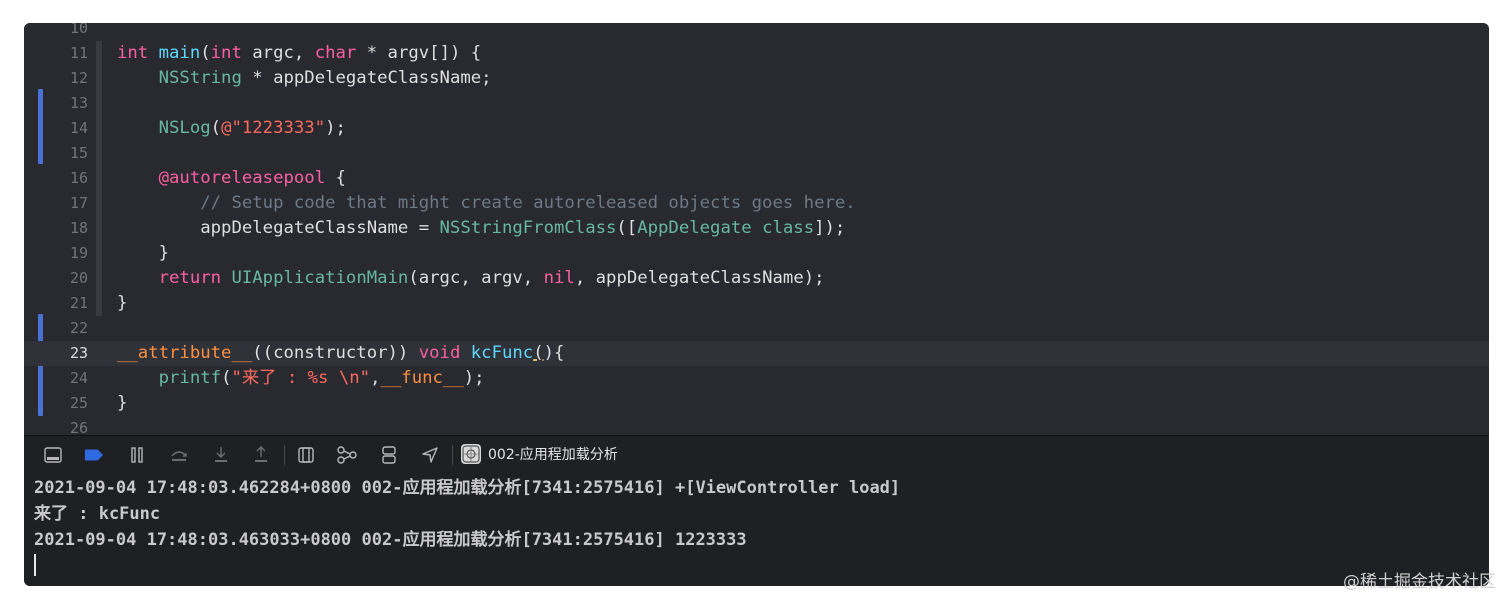 The height and width of the screenshot is (610, 1512). What do you see at coordinates (70, 203) in the screenshot?
I see `line-number: 17` at bounding box center [70, 203].